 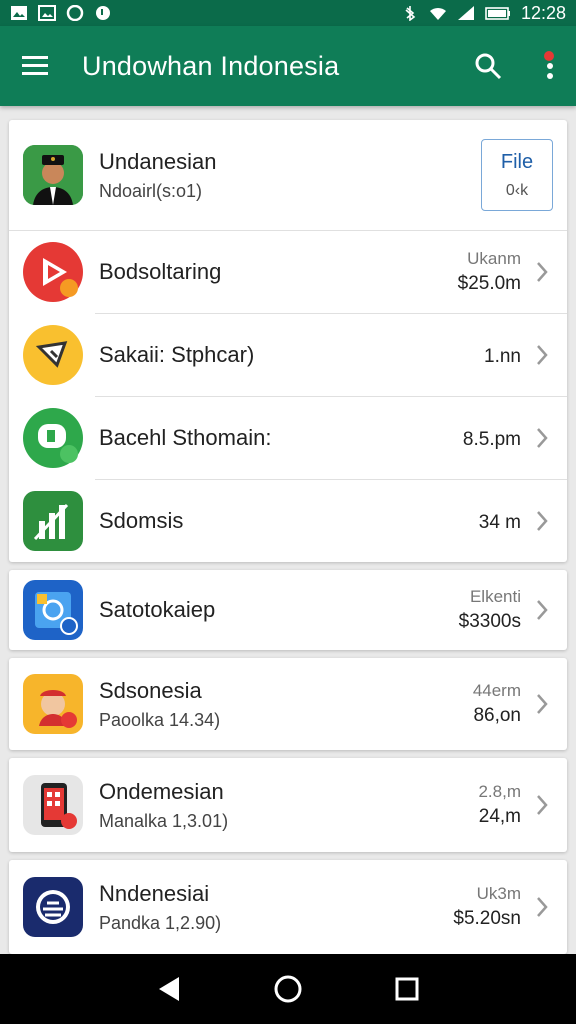 I want to click on list-item: Bodsoltaring Ukanm $25.0m, so click(x=288, y=272).